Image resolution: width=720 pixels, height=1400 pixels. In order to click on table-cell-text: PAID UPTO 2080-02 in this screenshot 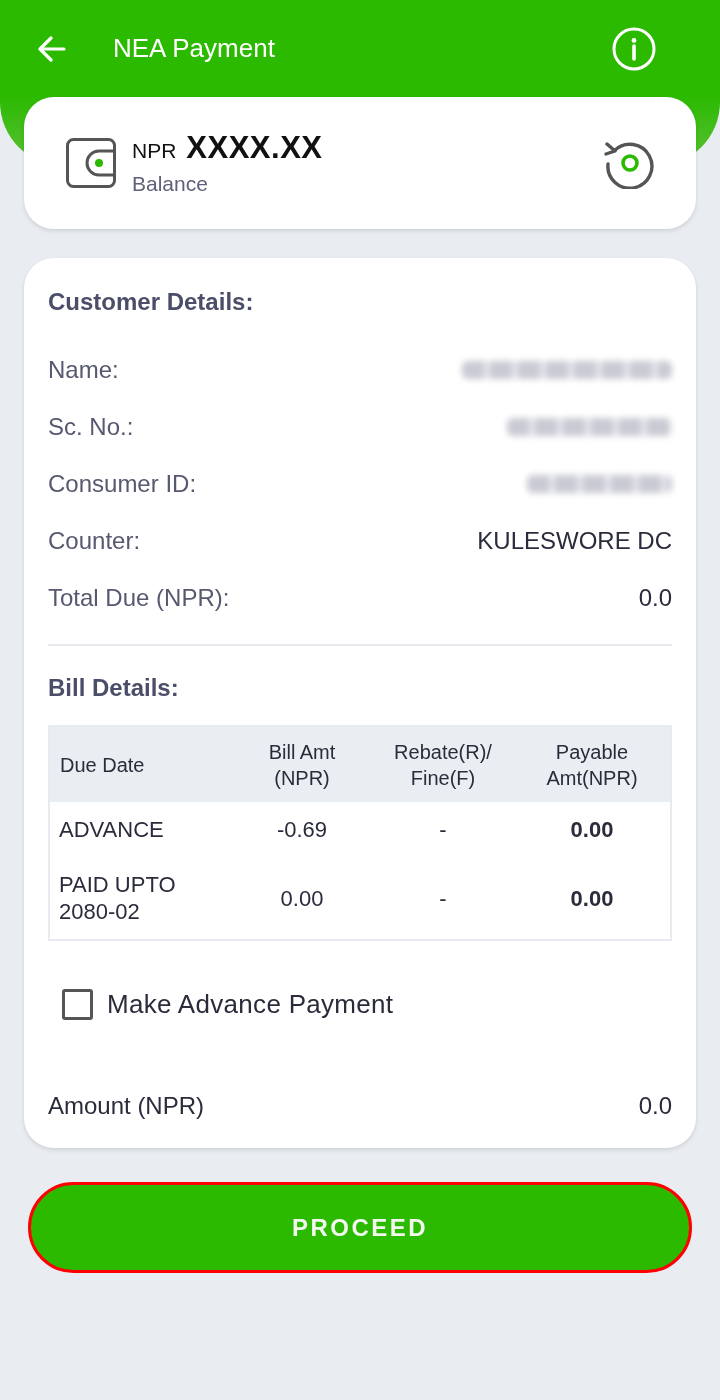, I will do `click(117, 898)`.